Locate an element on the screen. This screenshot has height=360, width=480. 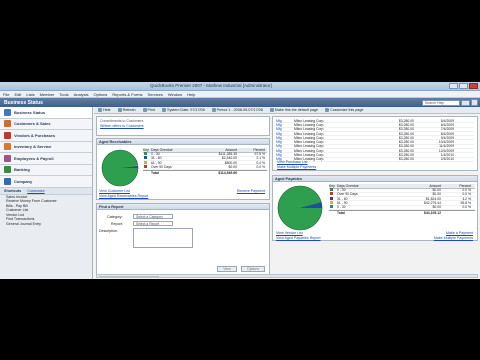
toolbar-label: Hide is located at coordinates (107, 110).